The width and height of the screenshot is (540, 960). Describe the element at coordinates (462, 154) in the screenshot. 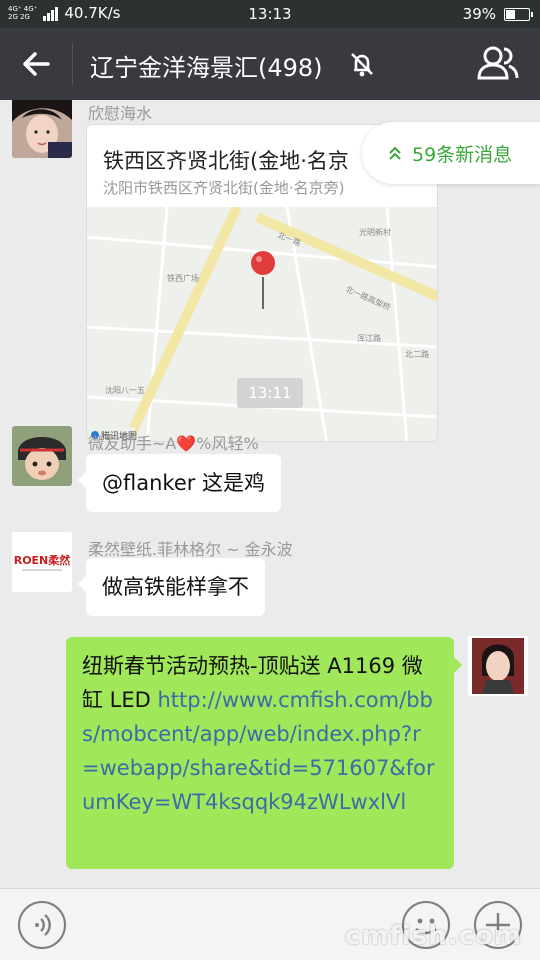

I see `new-messages-label: 59条新消息` at that location.